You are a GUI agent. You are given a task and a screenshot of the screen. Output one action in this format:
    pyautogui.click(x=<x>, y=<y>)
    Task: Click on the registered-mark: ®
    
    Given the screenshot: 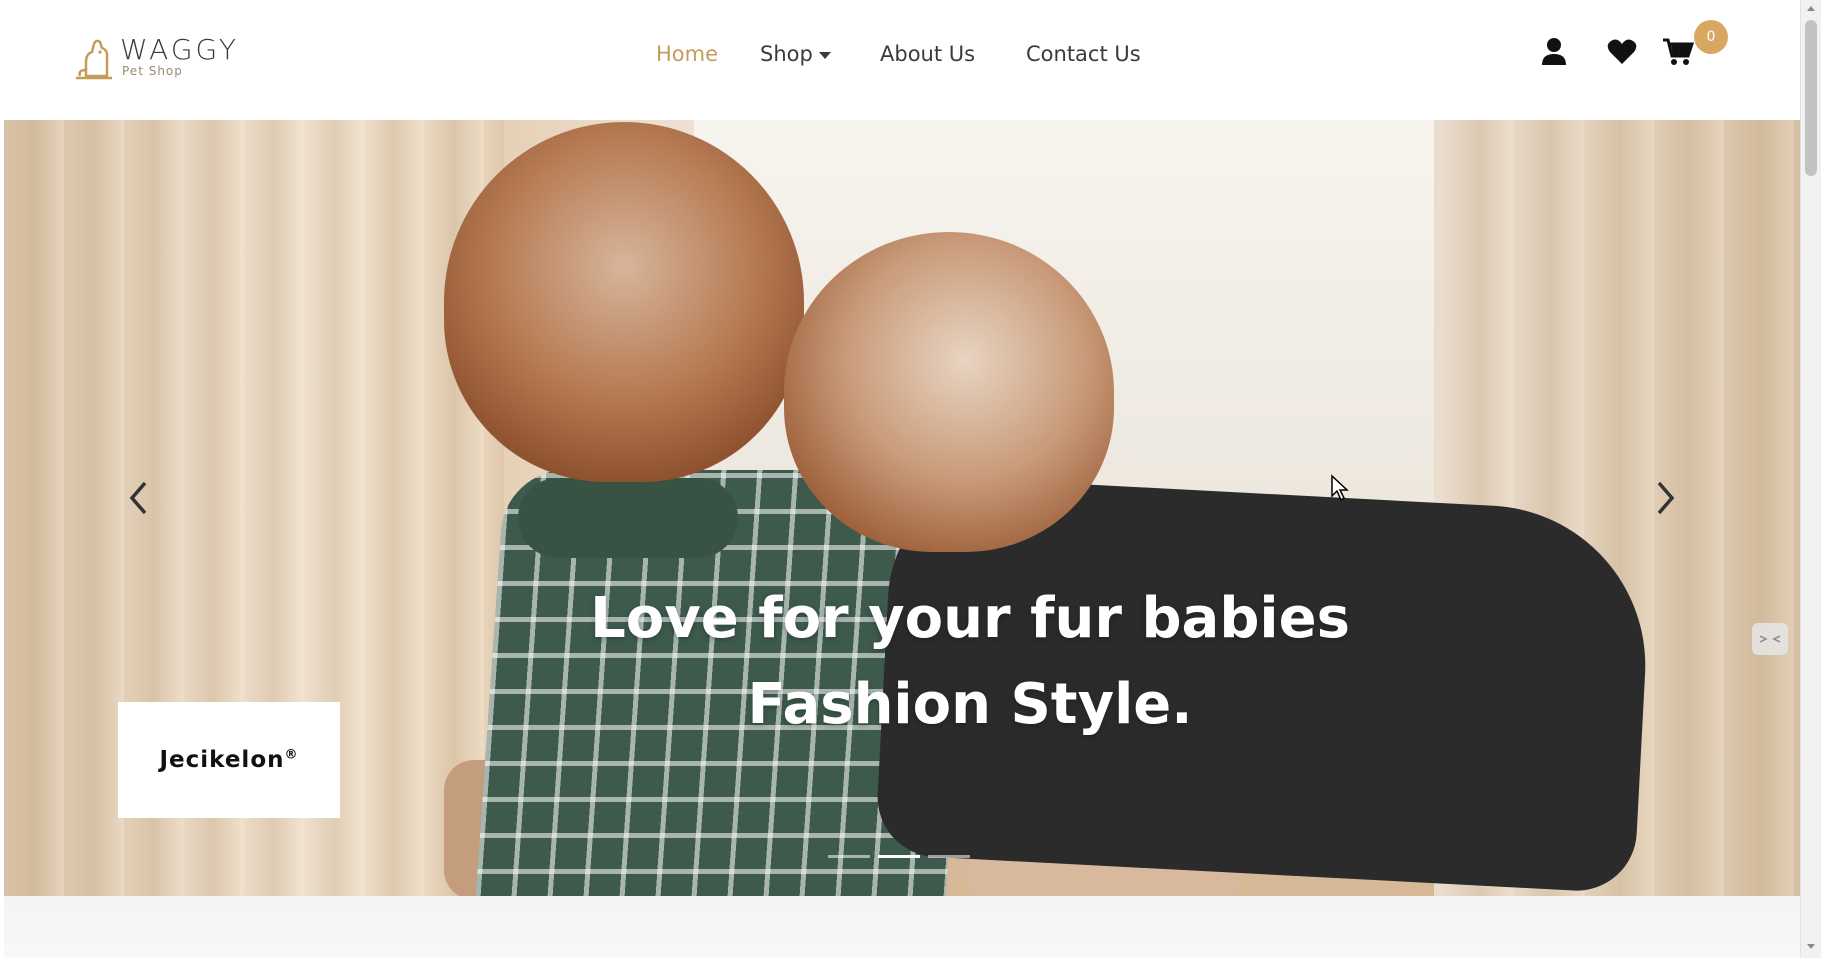 What is the action you would take?
    pyautogui.click(x=291, y=755)
    